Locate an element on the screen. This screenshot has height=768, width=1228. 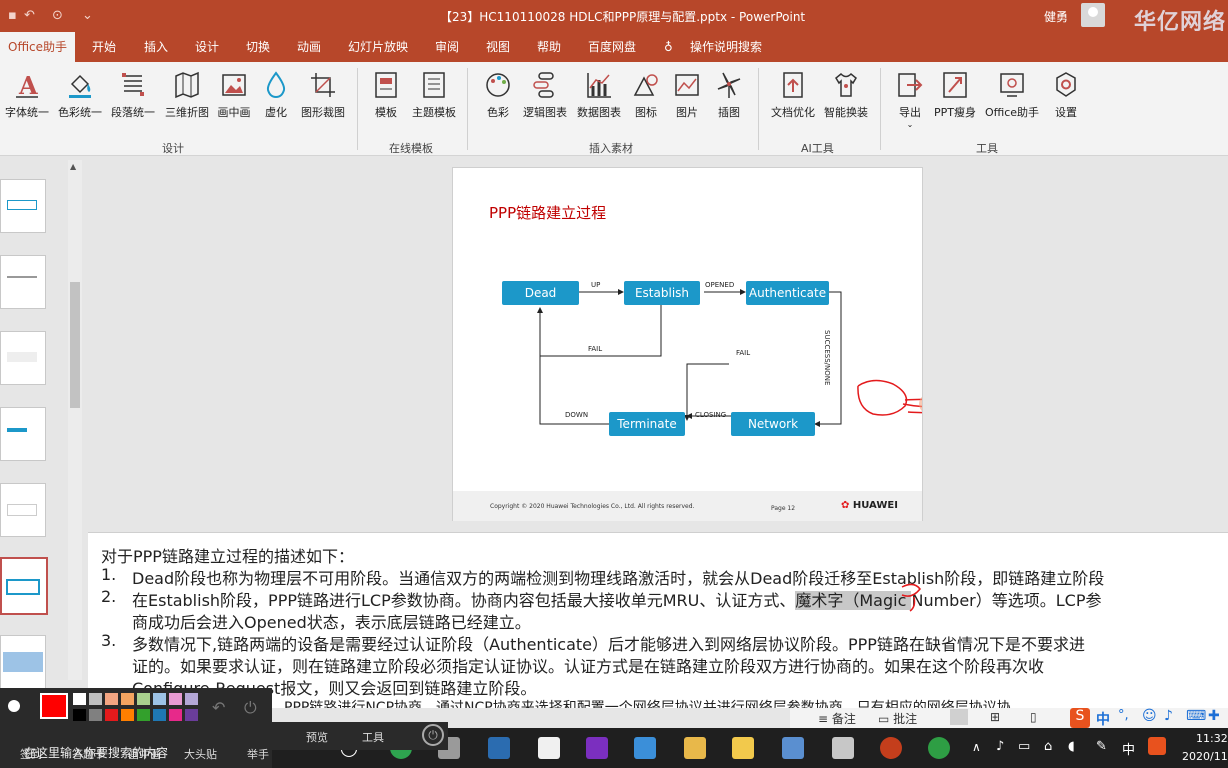
tab-baidu-netdisk: 百度网盘 is located at coordinates (612, 47).